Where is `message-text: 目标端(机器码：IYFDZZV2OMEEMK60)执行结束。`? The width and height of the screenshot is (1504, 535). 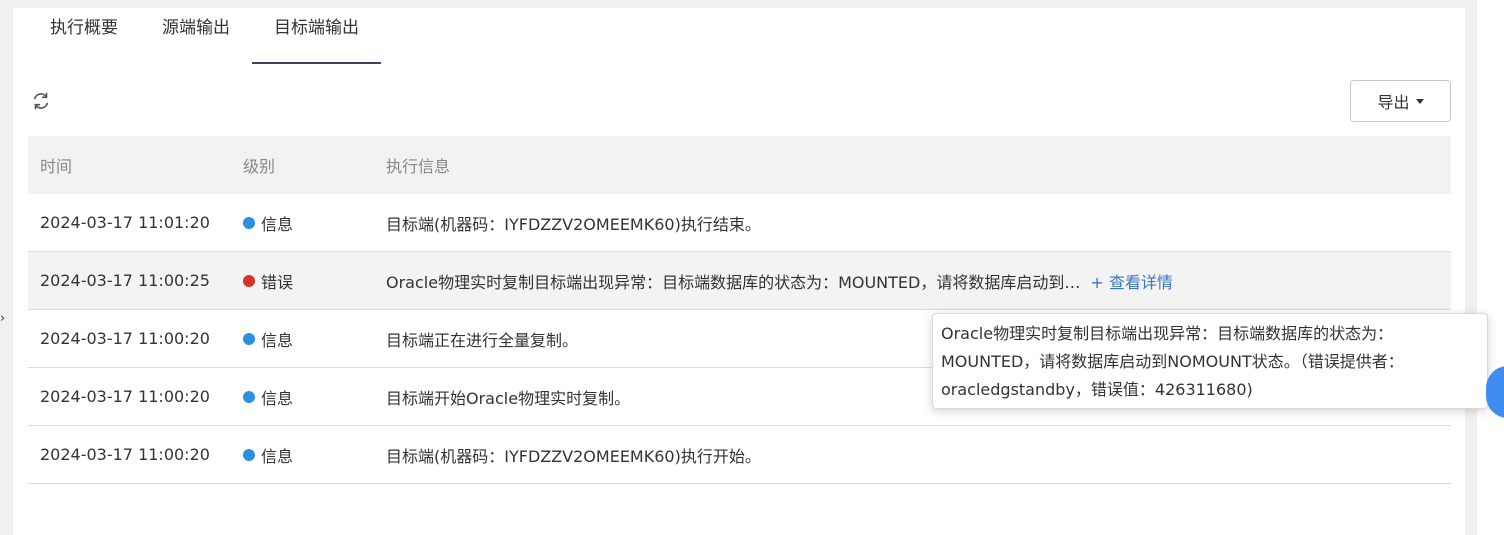 message-text: 目标端(机器码：IYFDZZV2OMEEMK60)执行结束。 is located at coordinates (573, 224).